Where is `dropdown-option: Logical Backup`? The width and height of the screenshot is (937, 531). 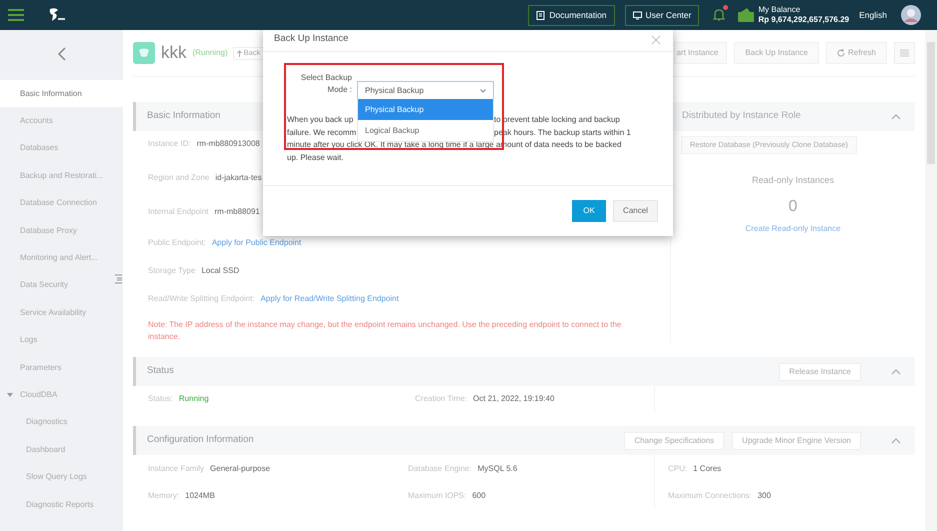
dropdown-option: Logical Backup is located at coordinates (425, 130).